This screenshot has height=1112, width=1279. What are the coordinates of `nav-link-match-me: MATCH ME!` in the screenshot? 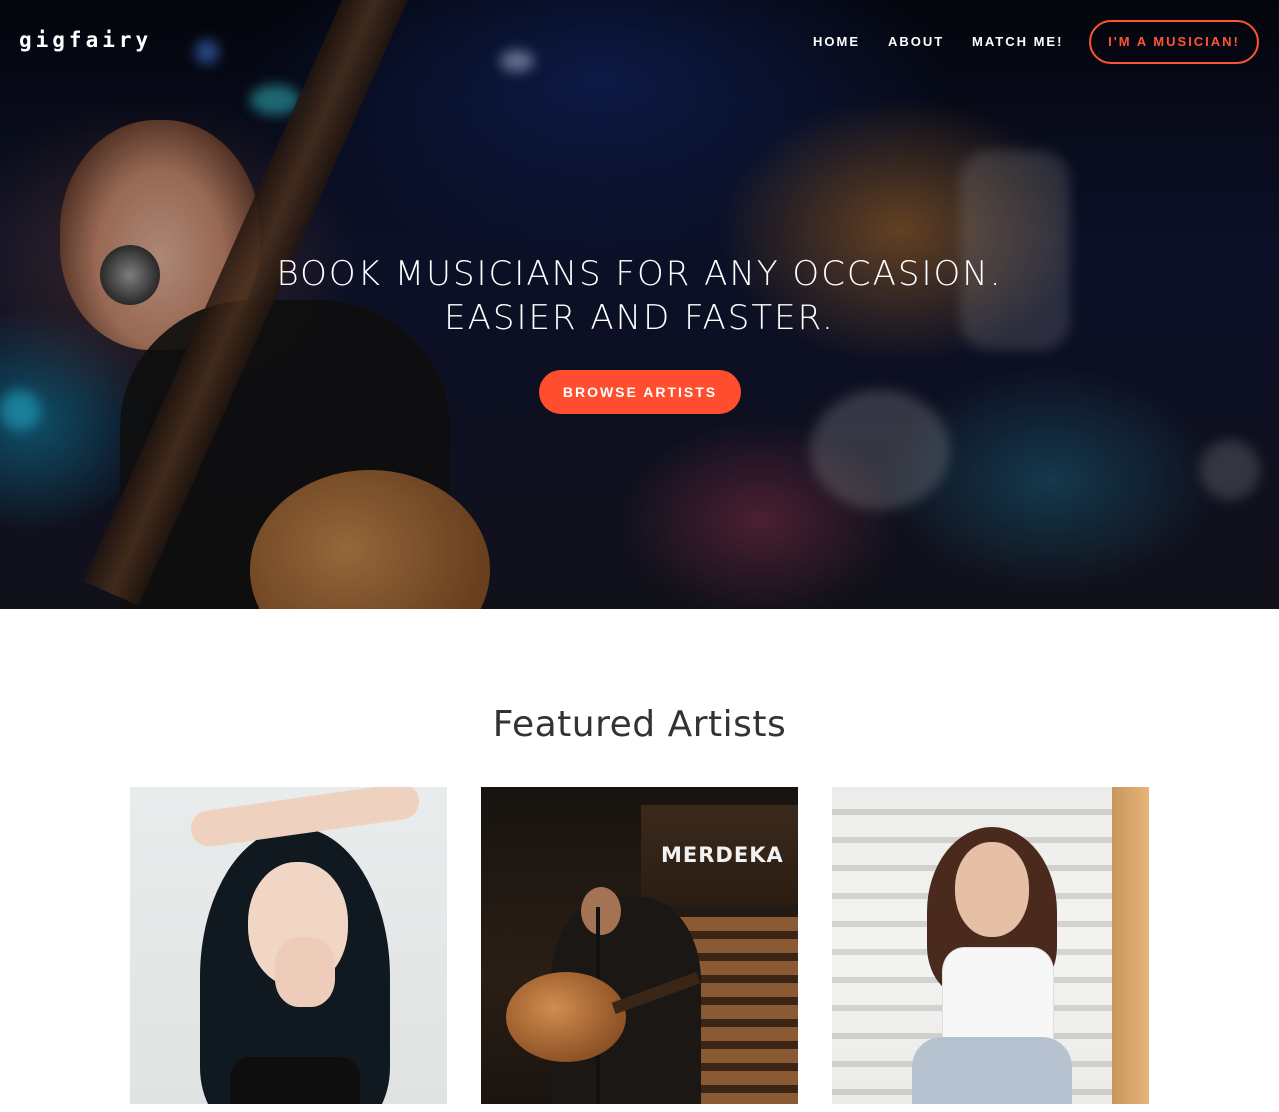 It's located at (1017, 41).